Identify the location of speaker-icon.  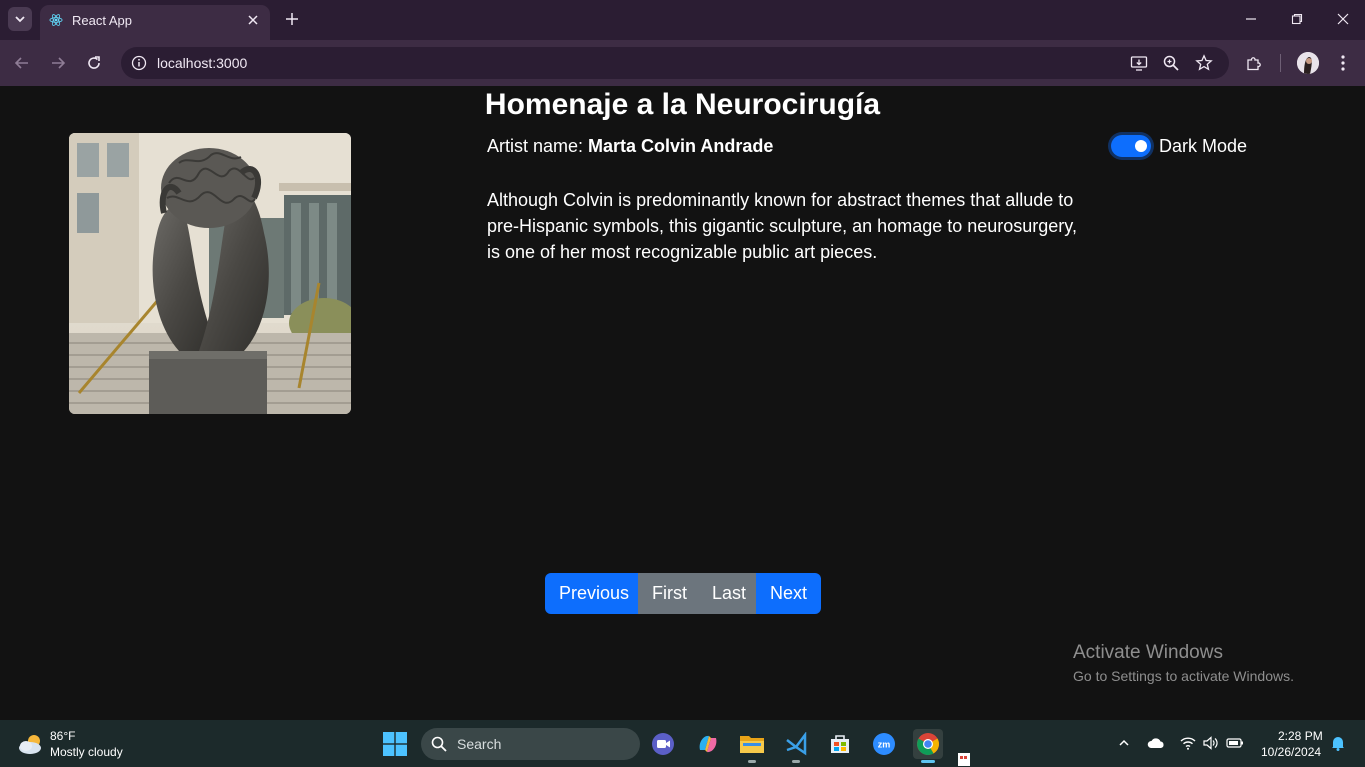
(1210, 743).